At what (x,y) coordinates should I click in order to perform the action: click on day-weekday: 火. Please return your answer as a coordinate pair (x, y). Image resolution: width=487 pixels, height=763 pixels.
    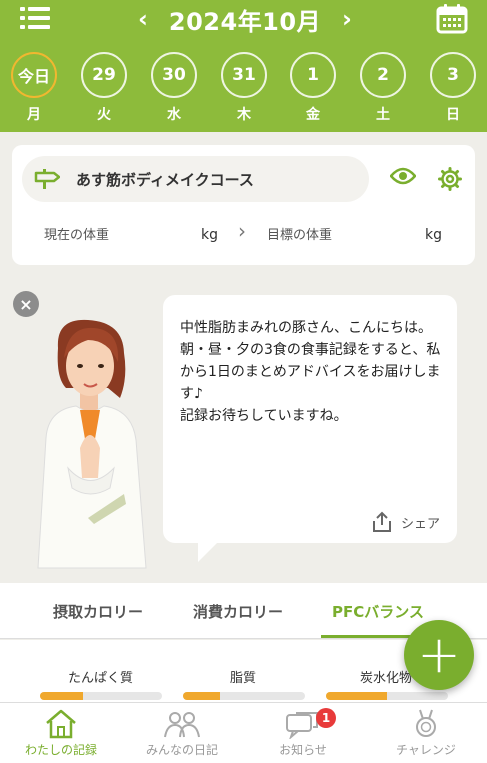
    Looking at the image, I should click on (104, 115).